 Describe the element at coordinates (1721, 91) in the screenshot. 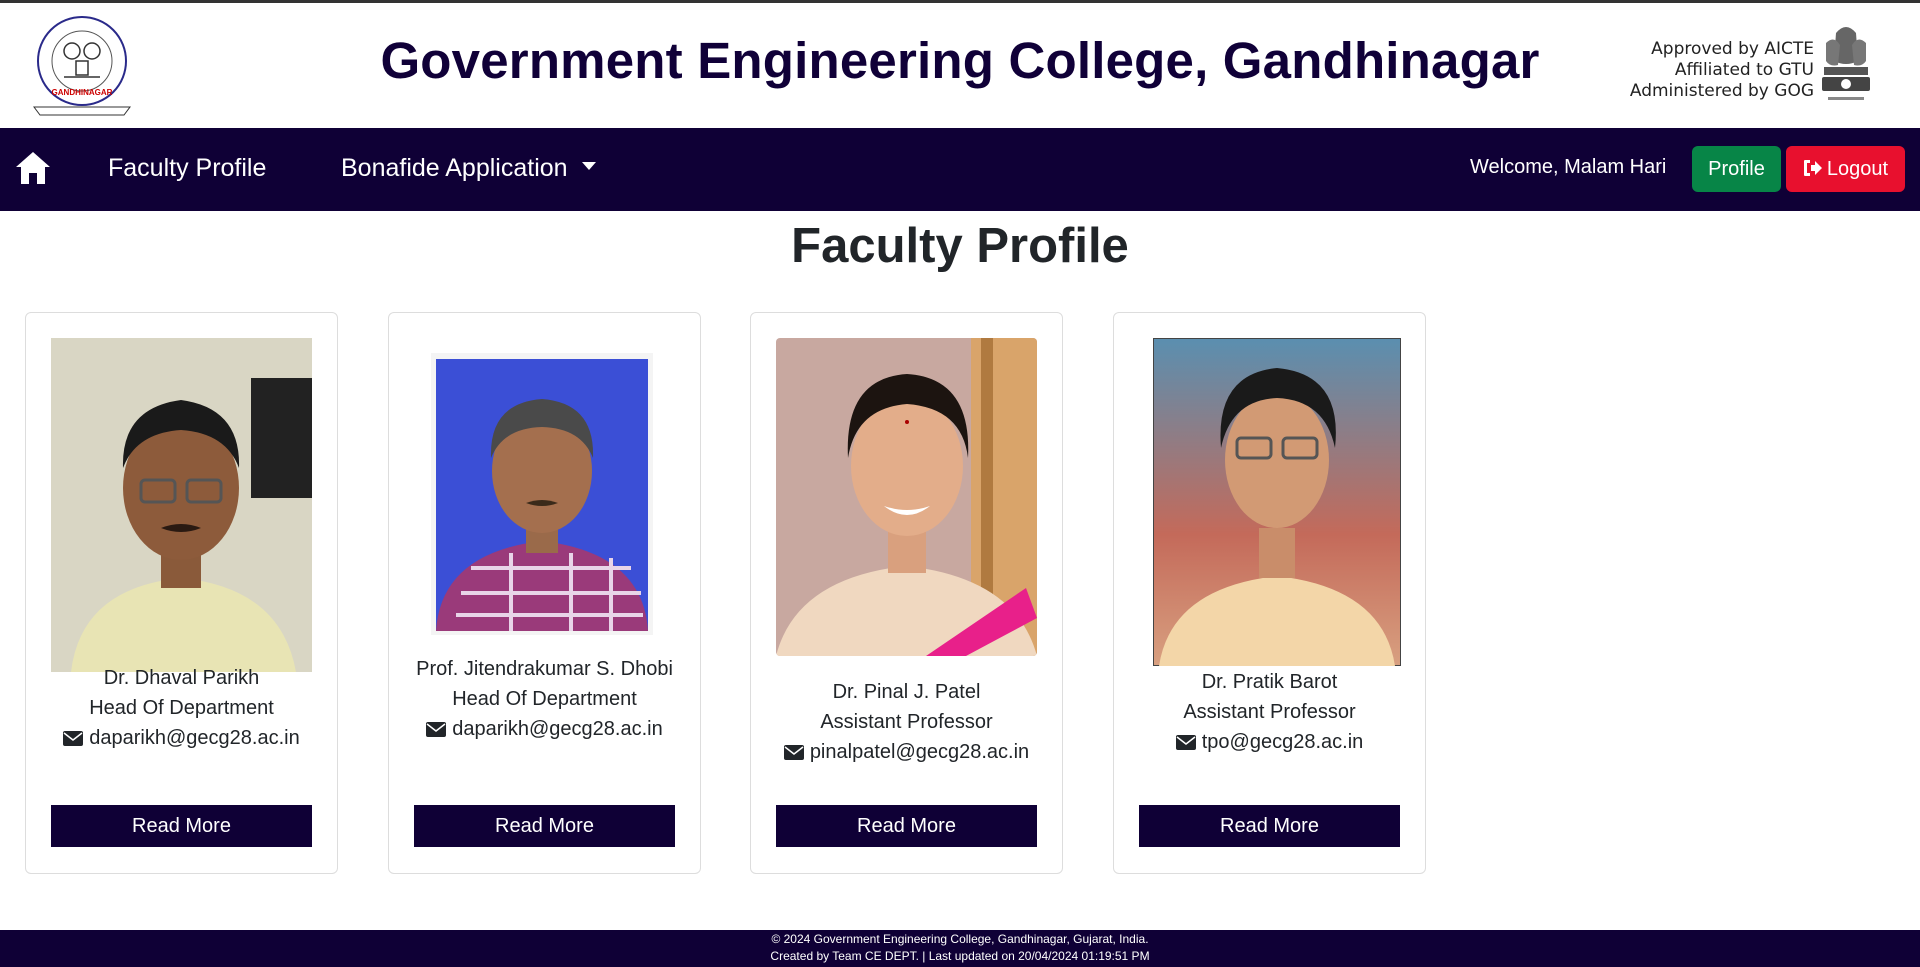

I see `approval-line-gog: Administered by GOG` at that location.